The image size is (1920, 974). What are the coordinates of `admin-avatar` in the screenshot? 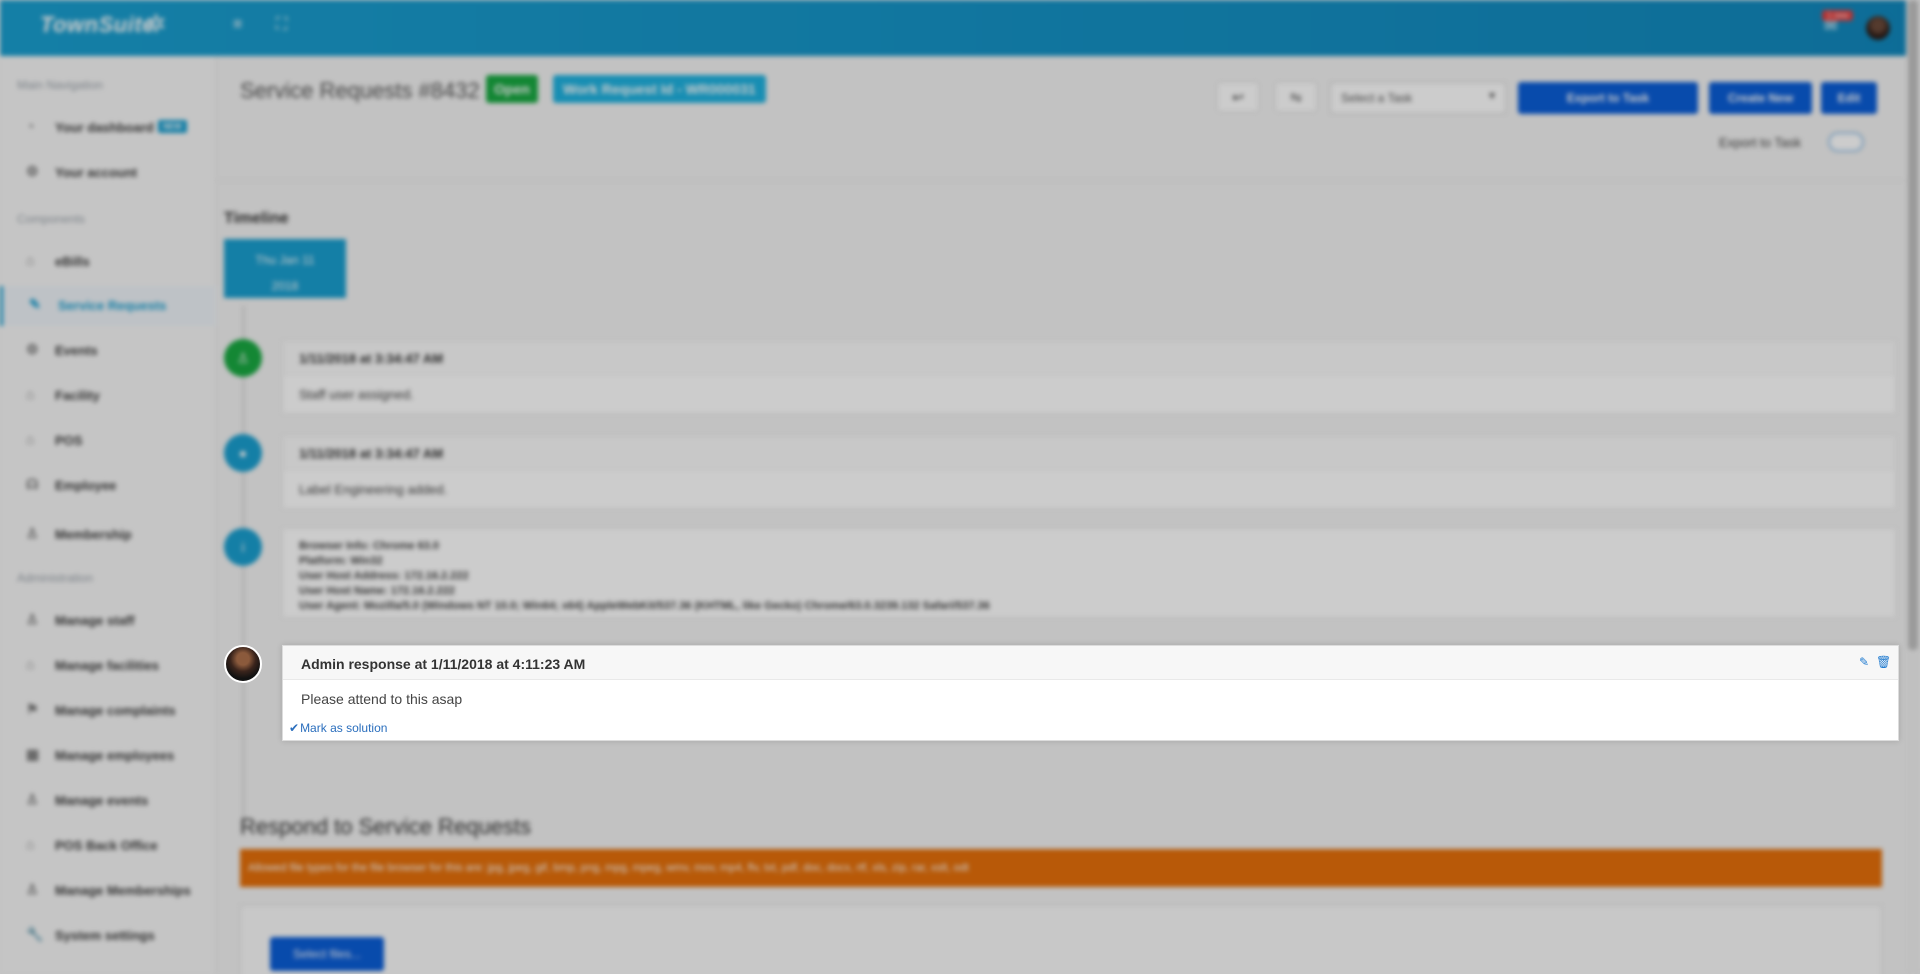 It's located at (243, 664).